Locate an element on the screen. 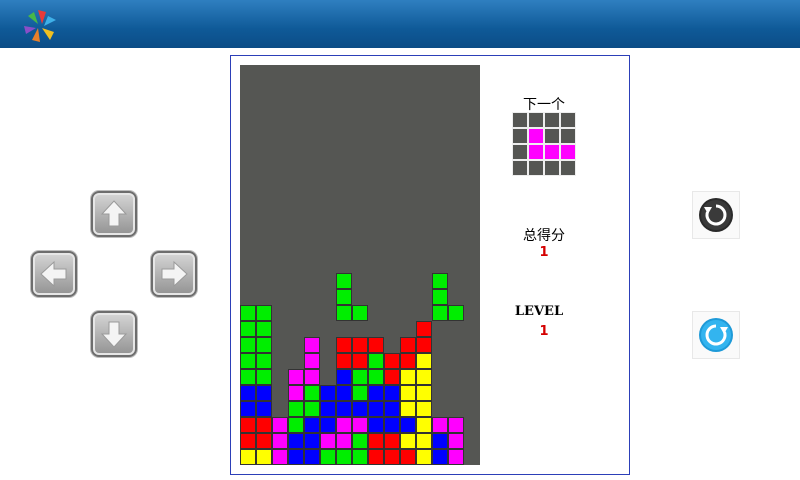 The height and width of the screenshot is (480, 800). down-button is located at coordinates (114, 334).